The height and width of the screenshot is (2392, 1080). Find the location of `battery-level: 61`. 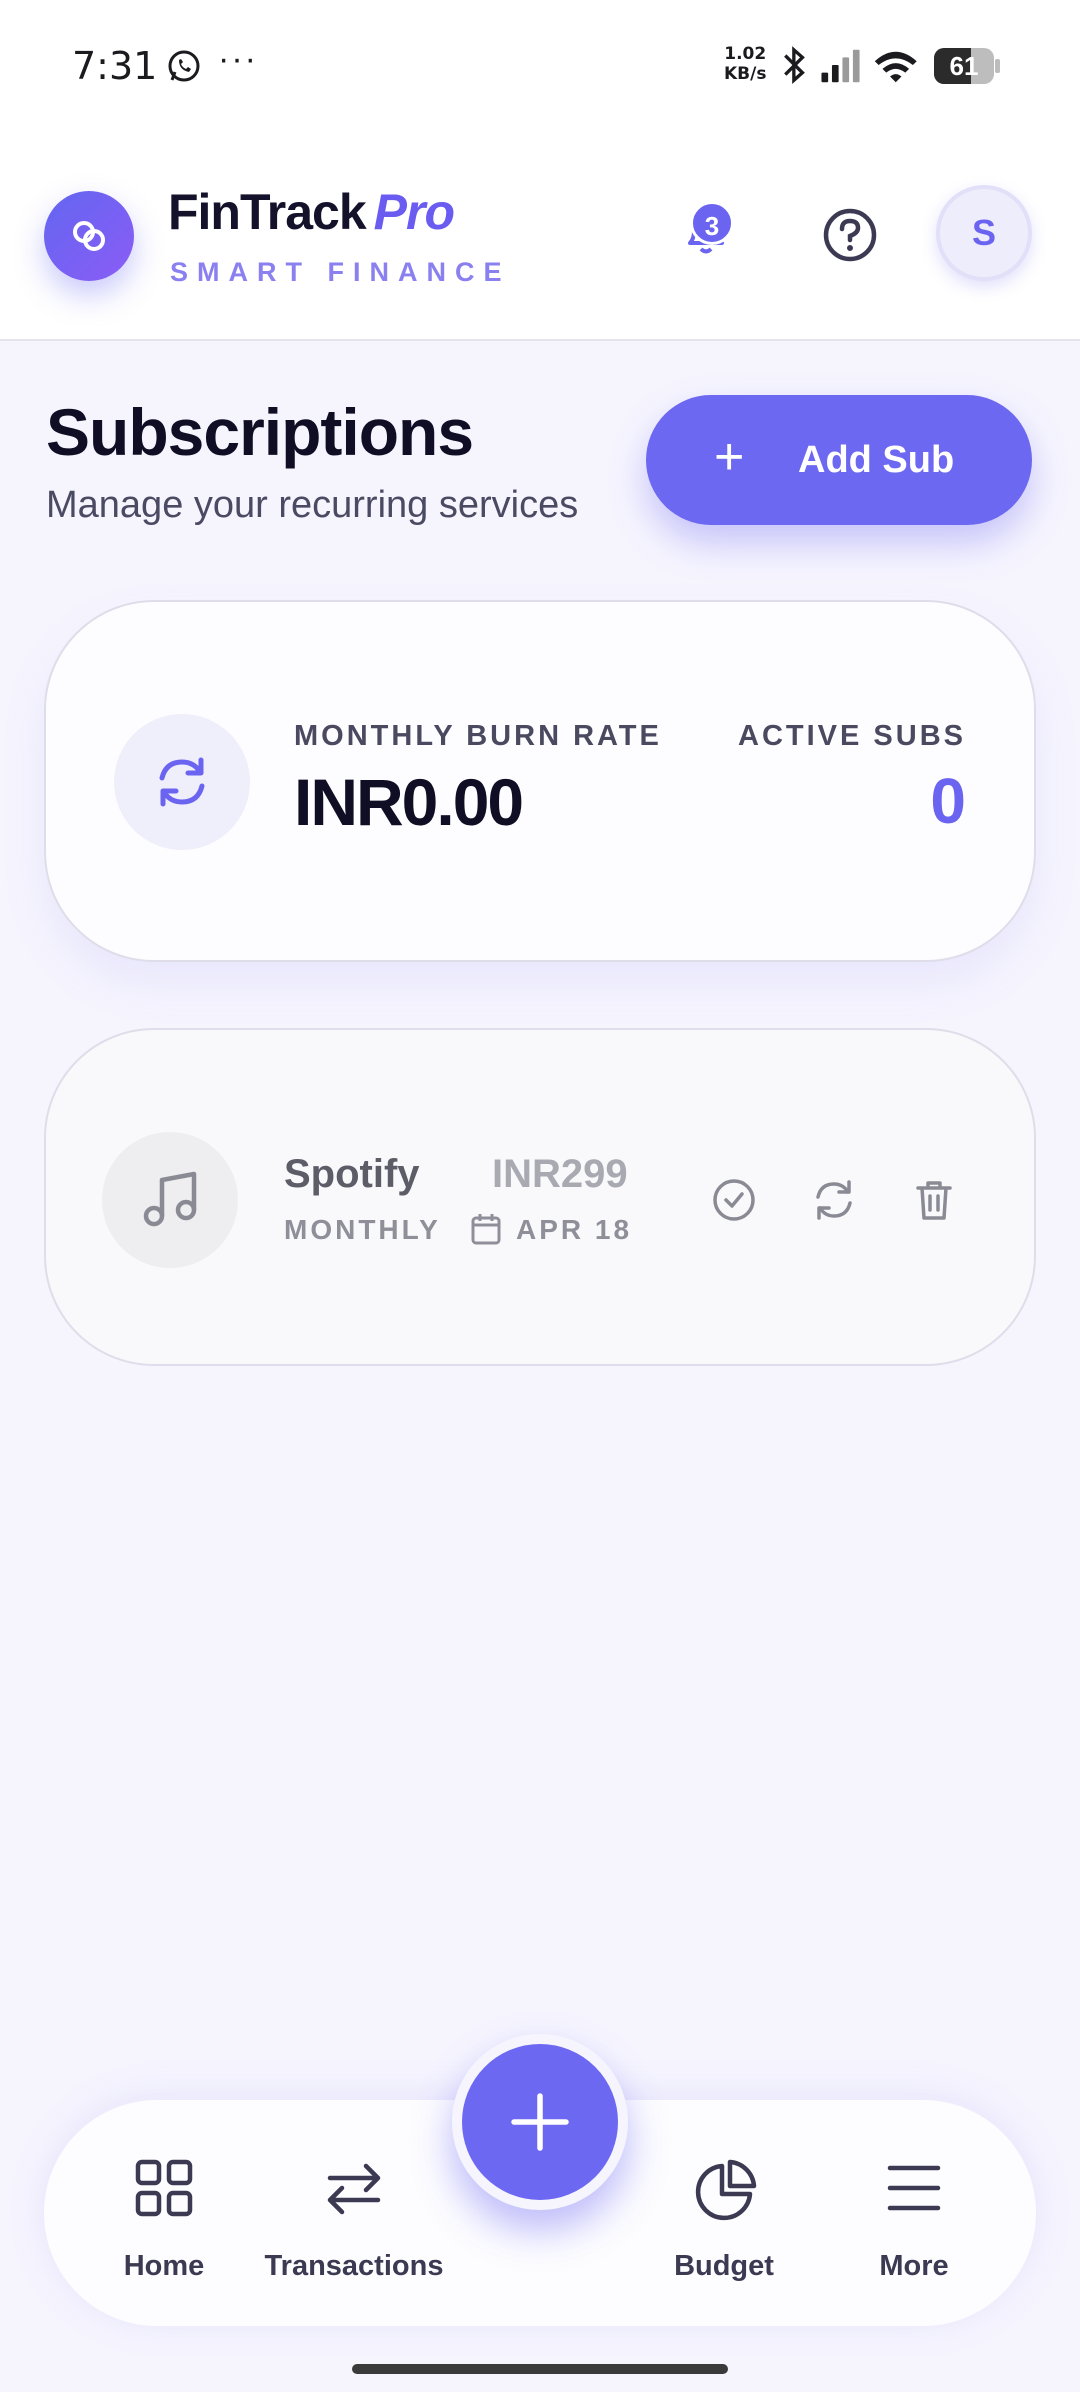

battery-level: 61 is located at coordinates (964, 66).